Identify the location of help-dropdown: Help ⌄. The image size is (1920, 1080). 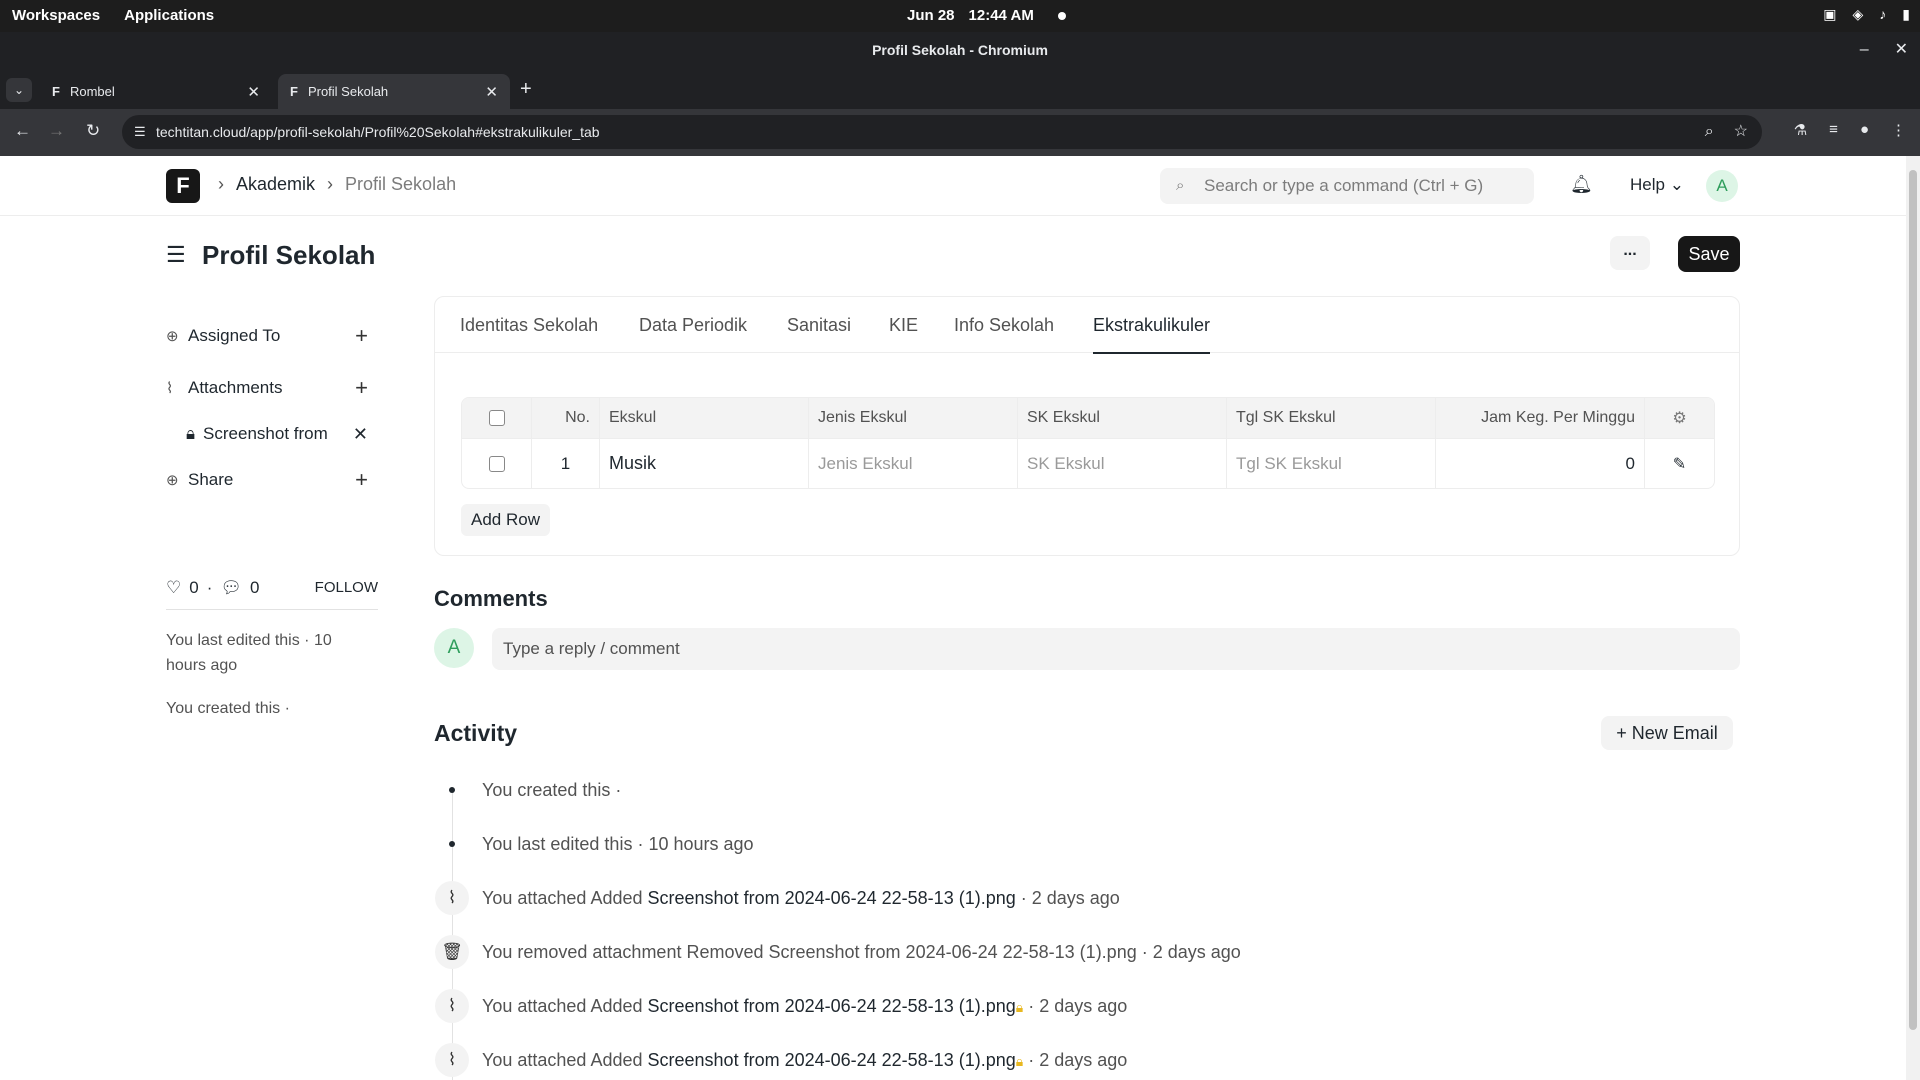
(1657, 185).